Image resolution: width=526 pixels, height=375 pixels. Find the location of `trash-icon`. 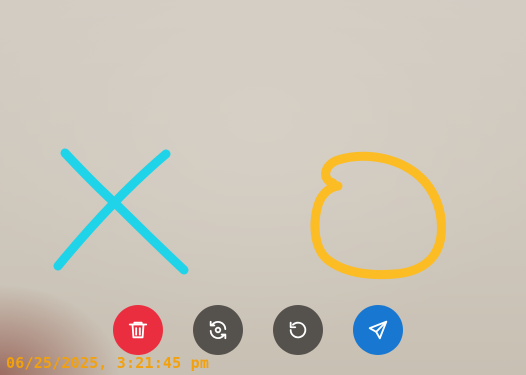

trash-icon is located at coordinates (138, 330).